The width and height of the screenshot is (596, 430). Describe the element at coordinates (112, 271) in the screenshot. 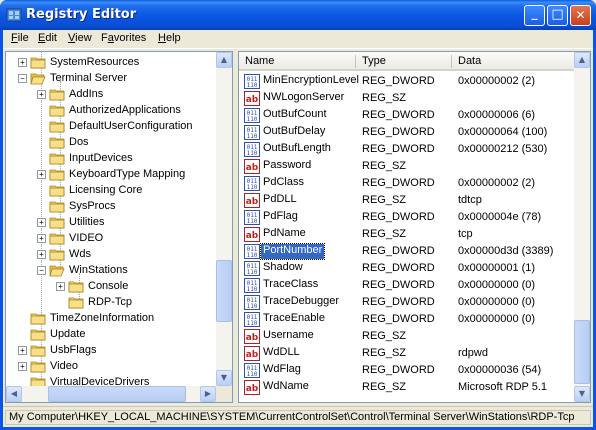

I see `tree-item: − WinStations` at that location.